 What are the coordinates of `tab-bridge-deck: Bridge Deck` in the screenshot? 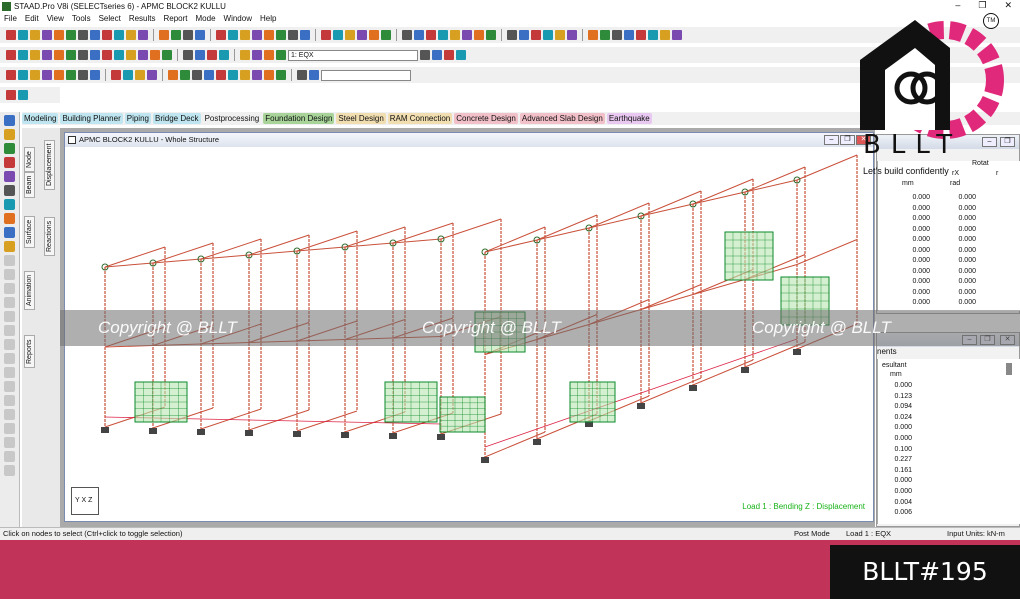 It's located at (176, 118).